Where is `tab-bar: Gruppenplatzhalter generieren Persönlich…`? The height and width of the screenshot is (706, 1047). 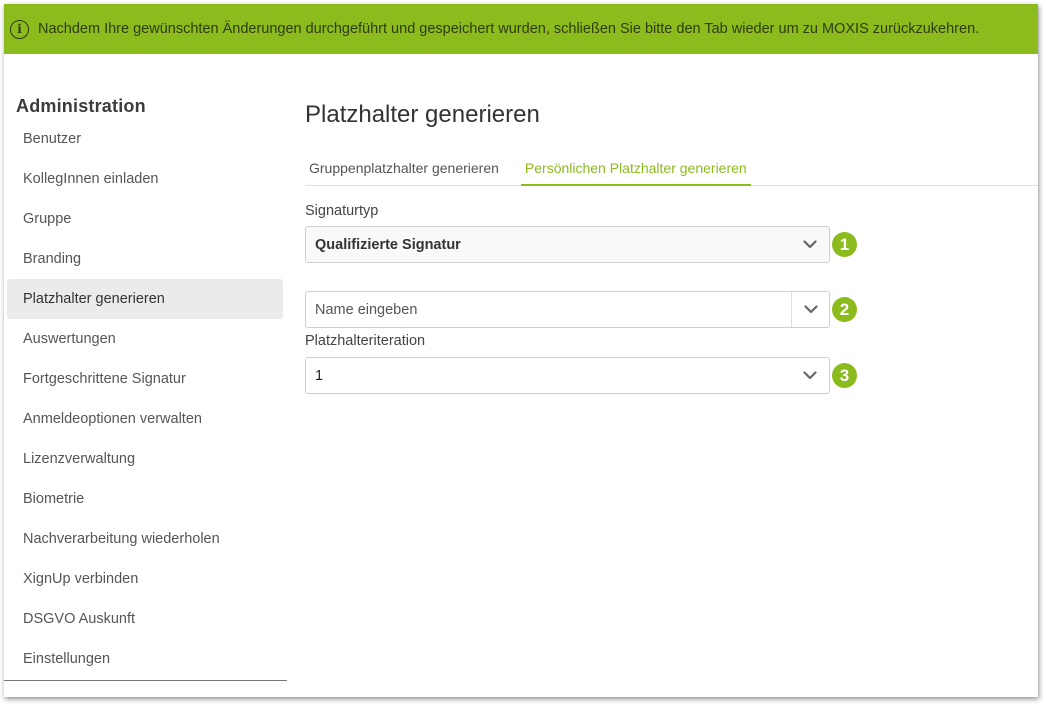
tab-bar: Gruppenplatzhalter generieren Persönlich… is located at coordinates (671, 169).